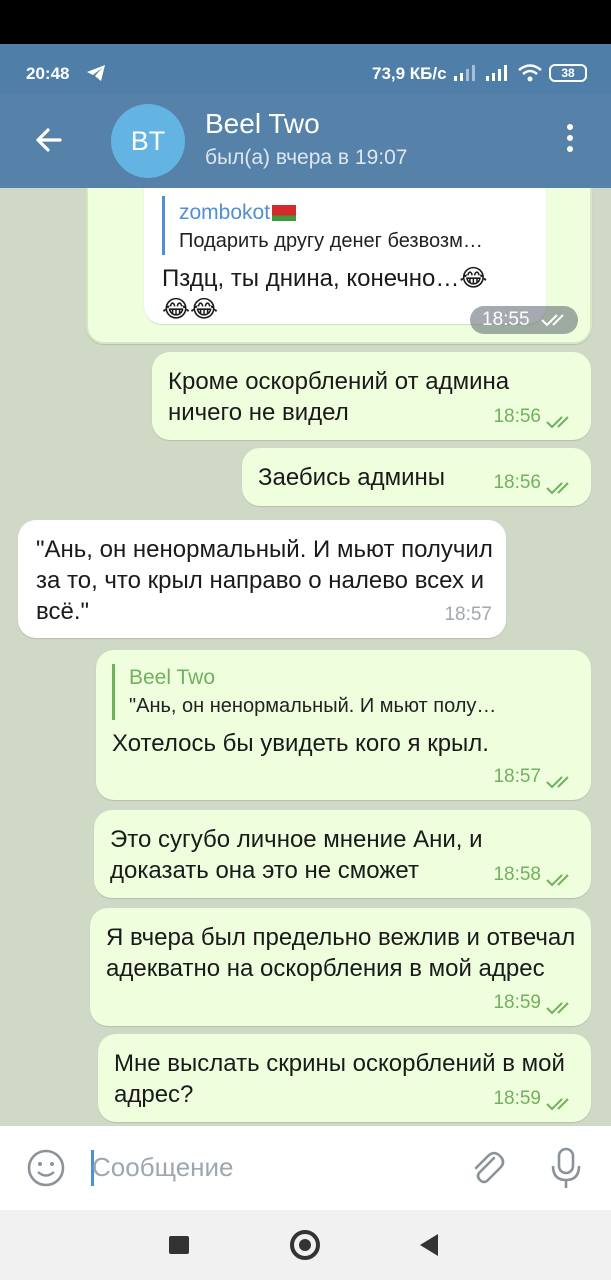 The height and width of the screenshot is (1280, 611). I want to click on message-text: Хотелось бы увидеть кого я крыл., so click(300, 743).